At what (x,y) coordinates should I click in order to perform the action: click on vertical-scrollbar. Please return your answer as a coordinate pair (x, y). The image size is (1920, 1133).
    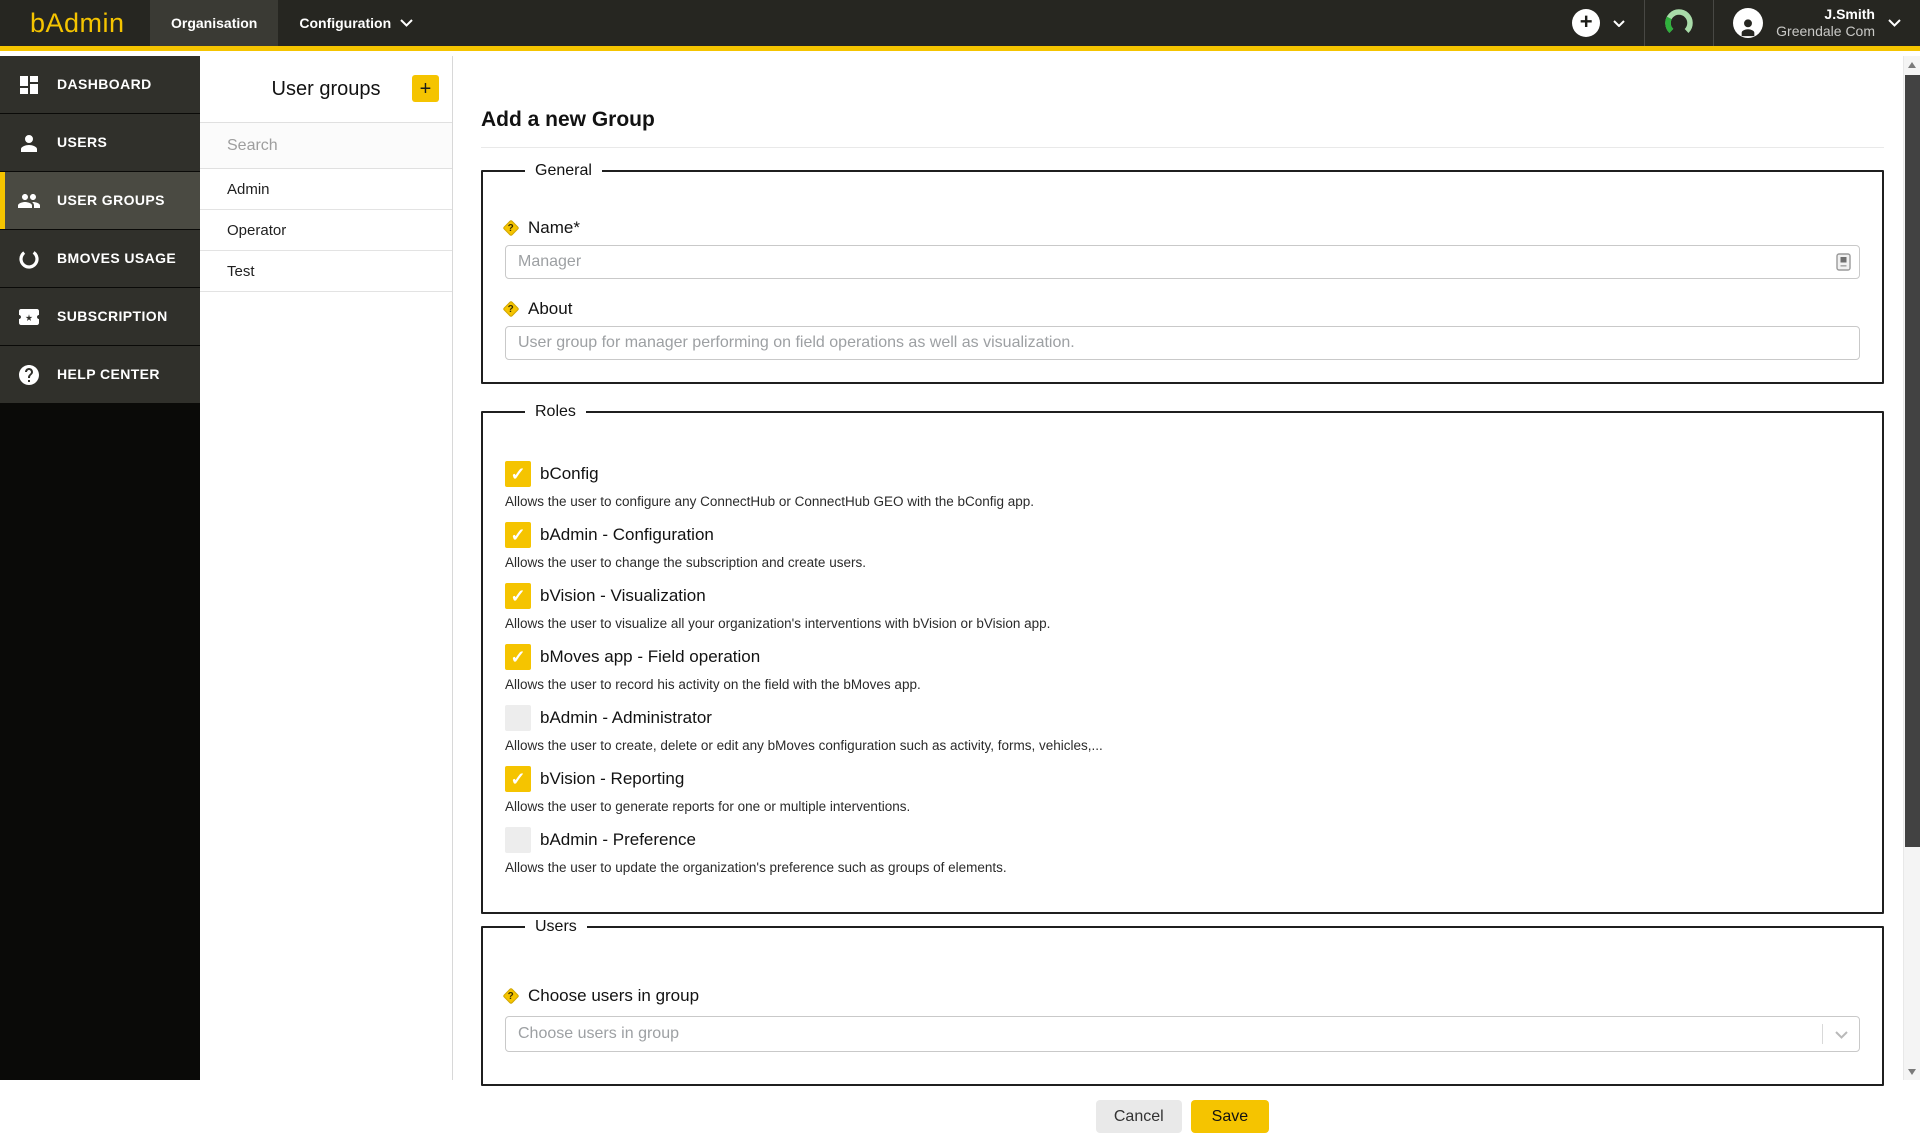
    Looking at the image, I should click on (1911, 568).